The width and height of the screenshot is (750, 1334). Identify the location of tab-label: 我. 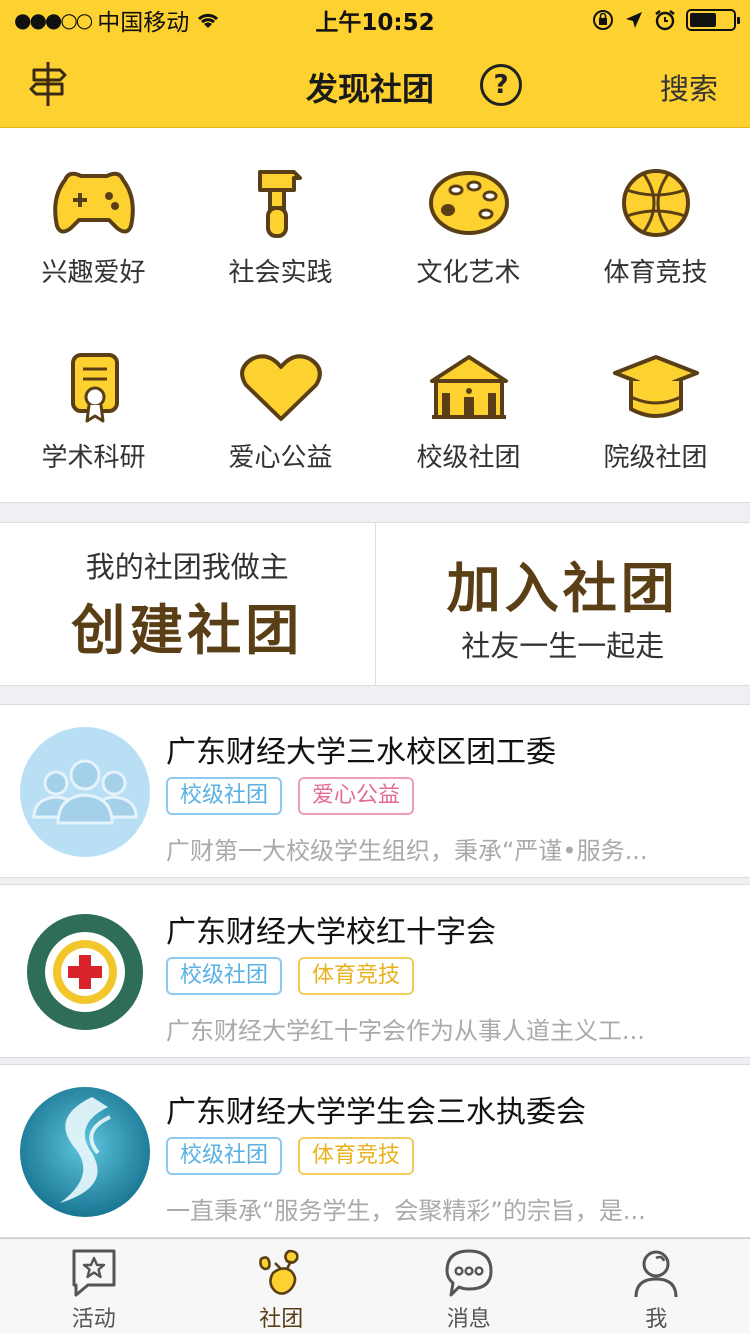
(656, 1319).